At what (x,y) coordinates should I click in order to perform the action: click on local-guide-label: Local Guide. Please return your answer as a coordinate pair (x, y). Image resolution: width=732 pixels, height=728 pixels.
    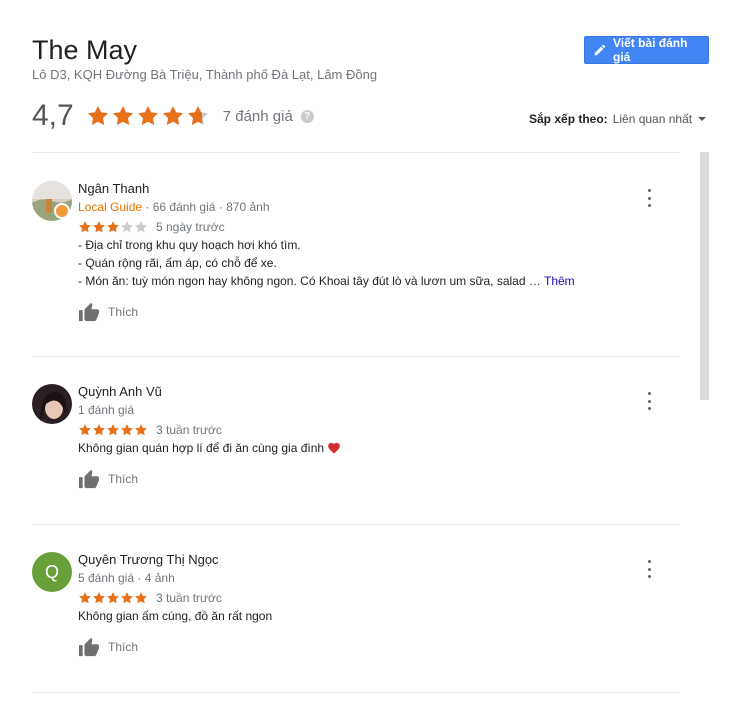
    Looking at the image, I should click on (110, 207).